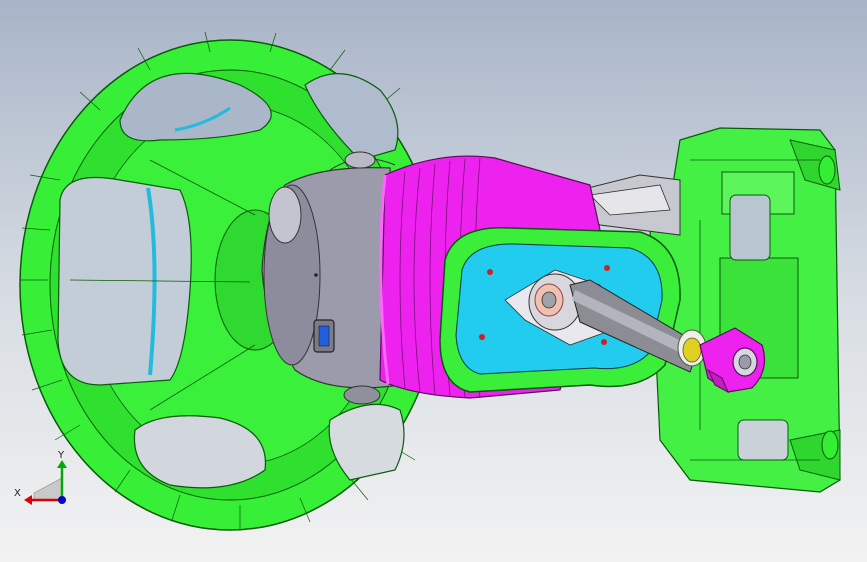 This screenshot has width=867, height=562. What do you see at coordinates (61, 455) in the screenshot?
I see `y-axis-label: Y` at bounding box center [61, 455].